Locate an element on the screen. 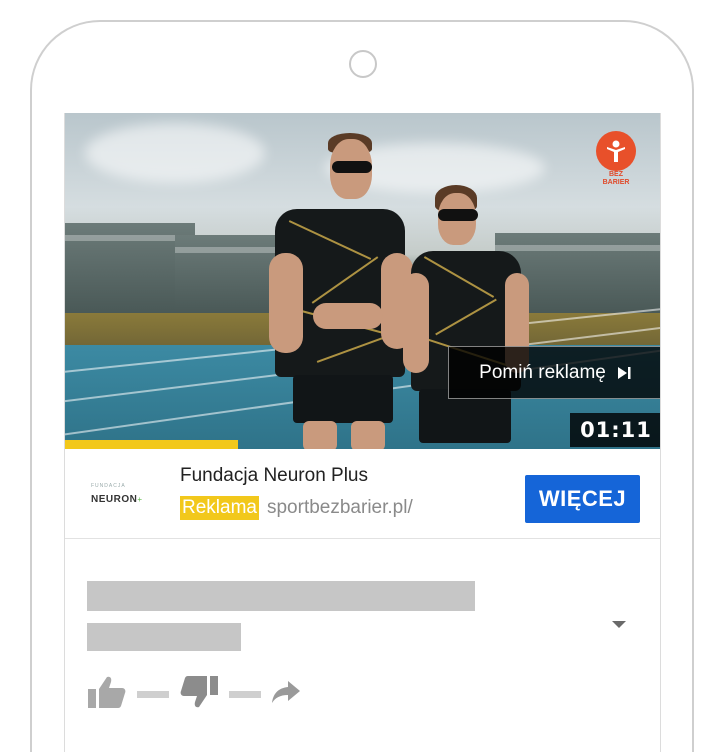  advertiser-logo: FUNDACJA NEURON+ is located at coordinates (124, 495).